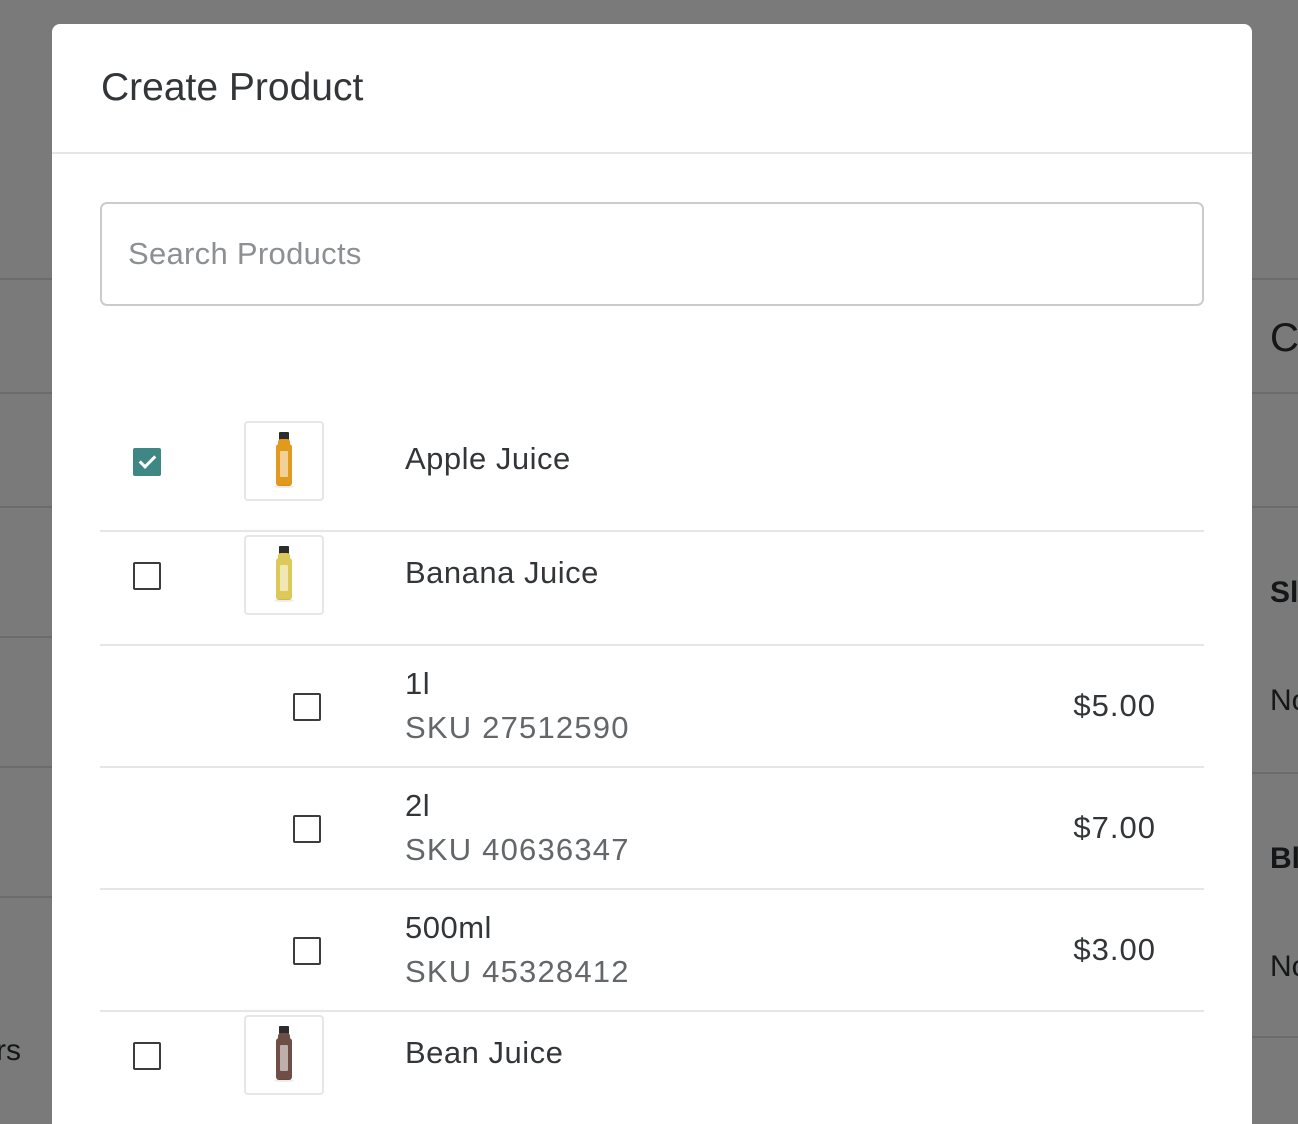 Image resolution: width=1298 pixels, height=1124 pixels. Describe the element at coordinates (517, 727) in the screenshot. I see `variant-sku: SKU 27512590` at that location.